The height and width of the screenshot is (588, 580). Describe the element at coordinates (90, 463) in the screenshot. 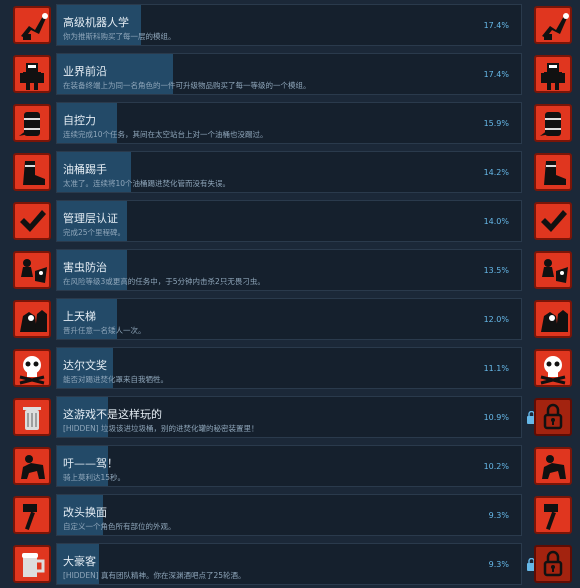

I see `achievement-title: 吁——驾！` at that location.